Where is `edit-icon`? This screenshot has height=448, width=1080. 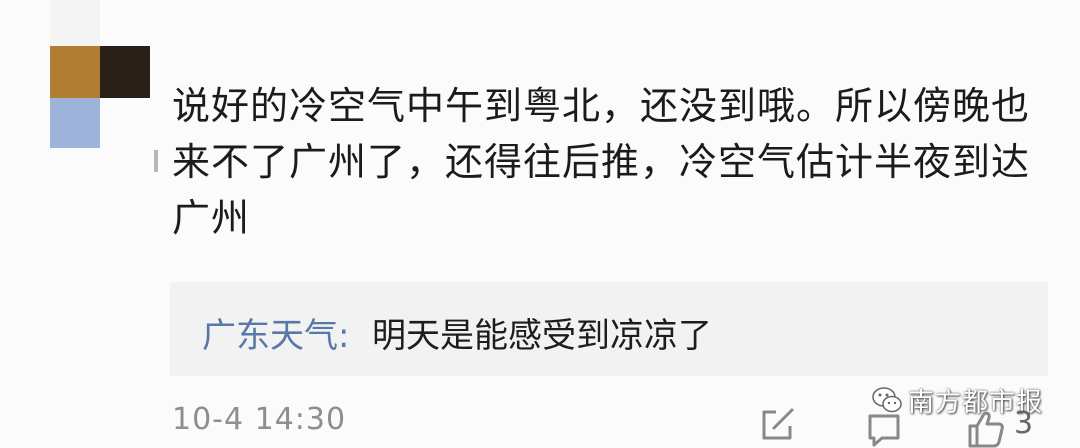 edit-icon is located at coordinates (778, 424).